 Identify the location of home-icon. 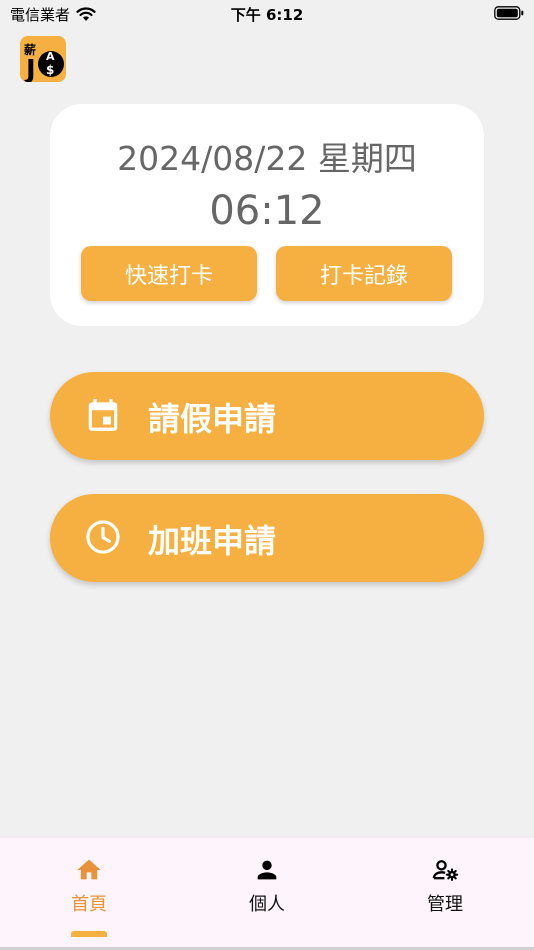
(89, 869).